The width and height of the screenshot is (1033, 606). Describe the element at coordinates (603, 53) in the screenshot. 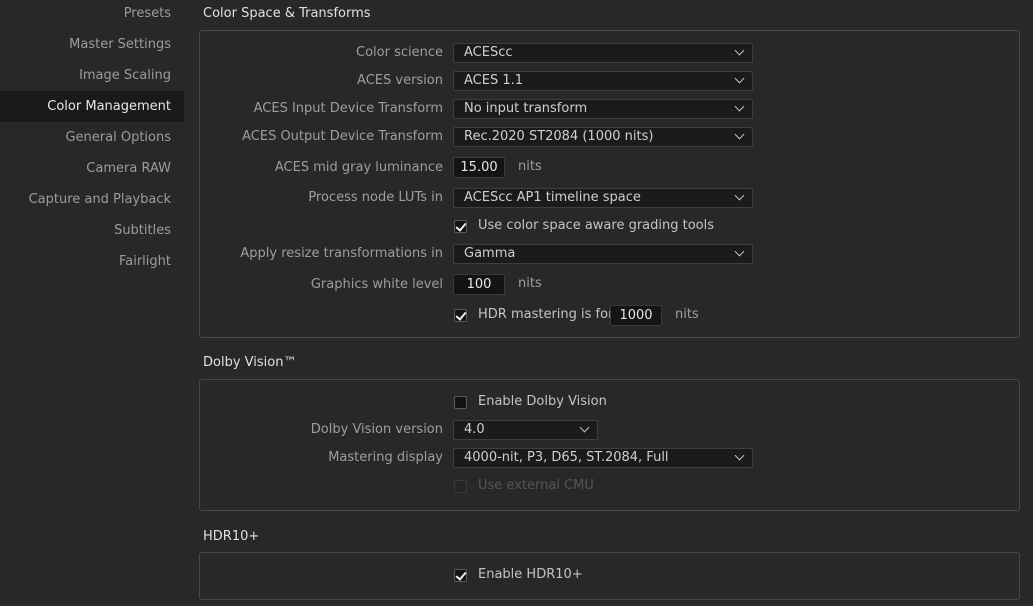

I see `color-science-select: ACEScc` at that location.